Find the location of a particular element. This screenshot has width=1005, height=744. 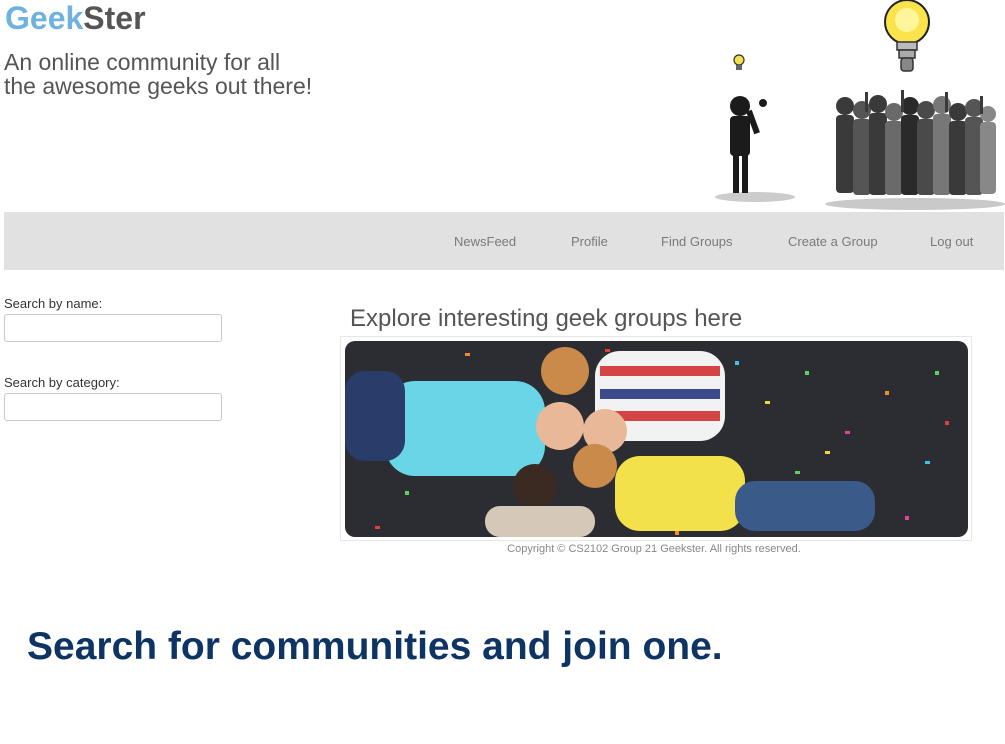

nav-item-find-groups: Find Groups is located at coordinates (697, 241).